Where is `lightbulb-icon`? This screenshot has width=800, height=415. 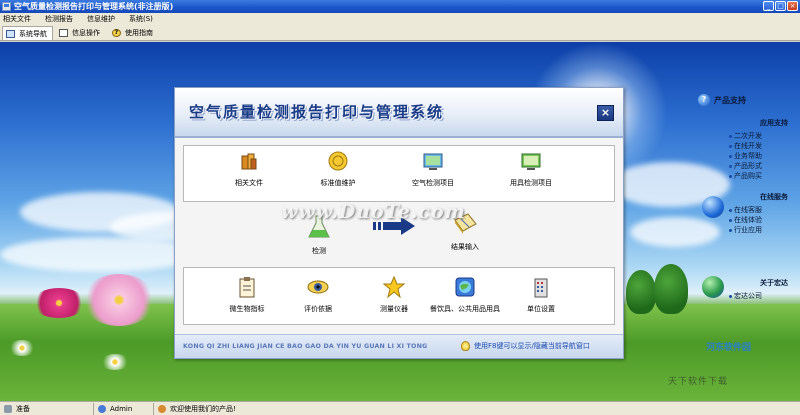
lightbulb-icon is located at coordinates (465, 346).